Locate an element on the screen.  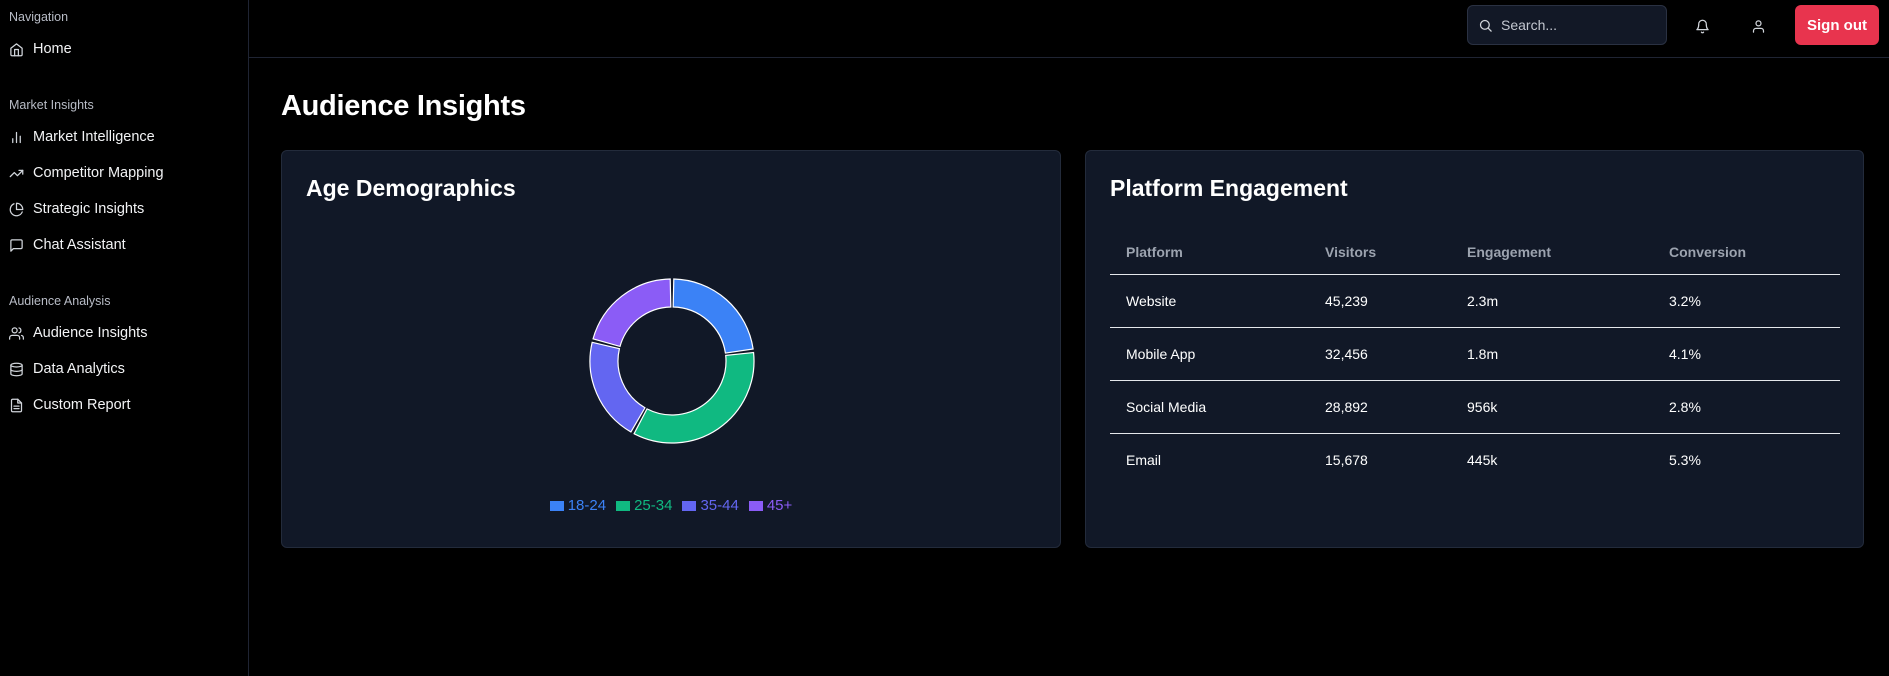
legend-item: 35-44 is located at coordinates (710, 505).